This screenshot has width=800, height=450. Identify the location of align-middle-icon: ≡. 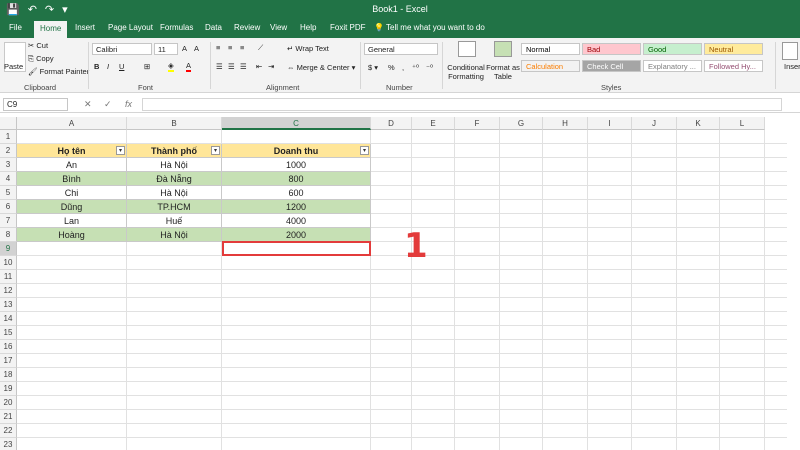
(230, 47).